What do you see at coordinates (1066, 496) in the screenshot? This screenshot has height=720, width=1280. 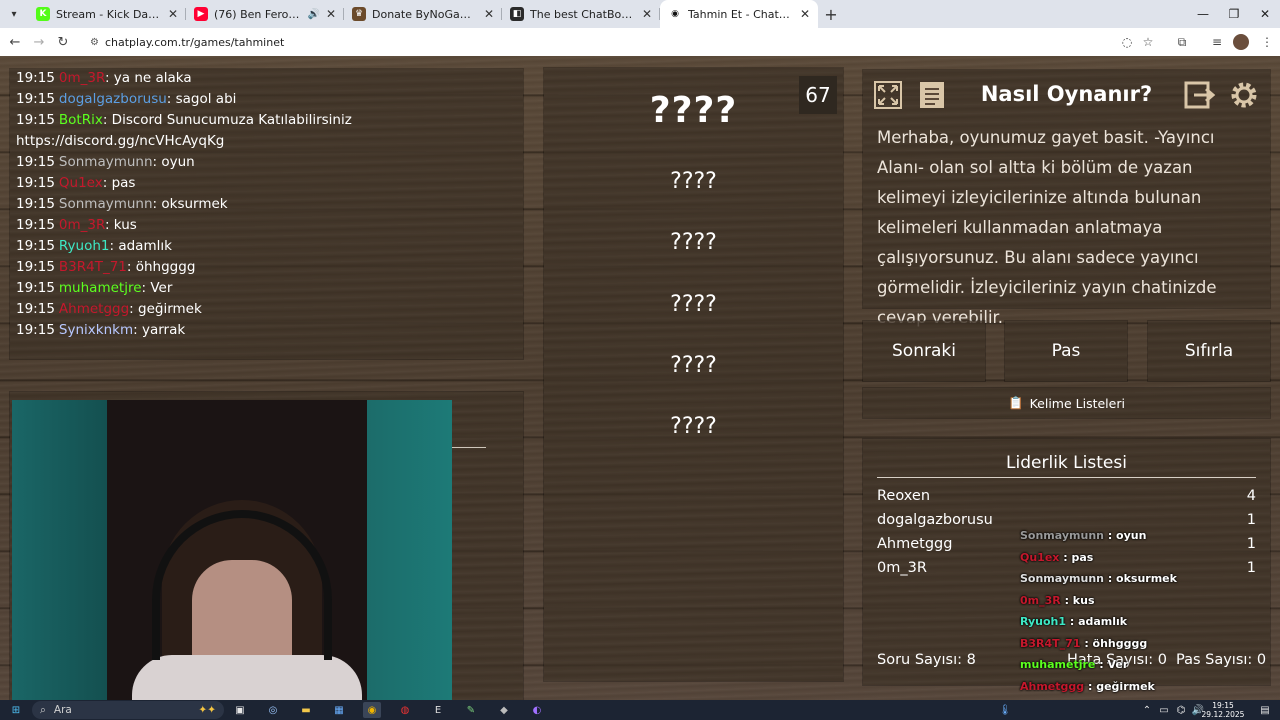 I see `leaderboard-row: Reoxen 4` at bounding box center [1066, 496].